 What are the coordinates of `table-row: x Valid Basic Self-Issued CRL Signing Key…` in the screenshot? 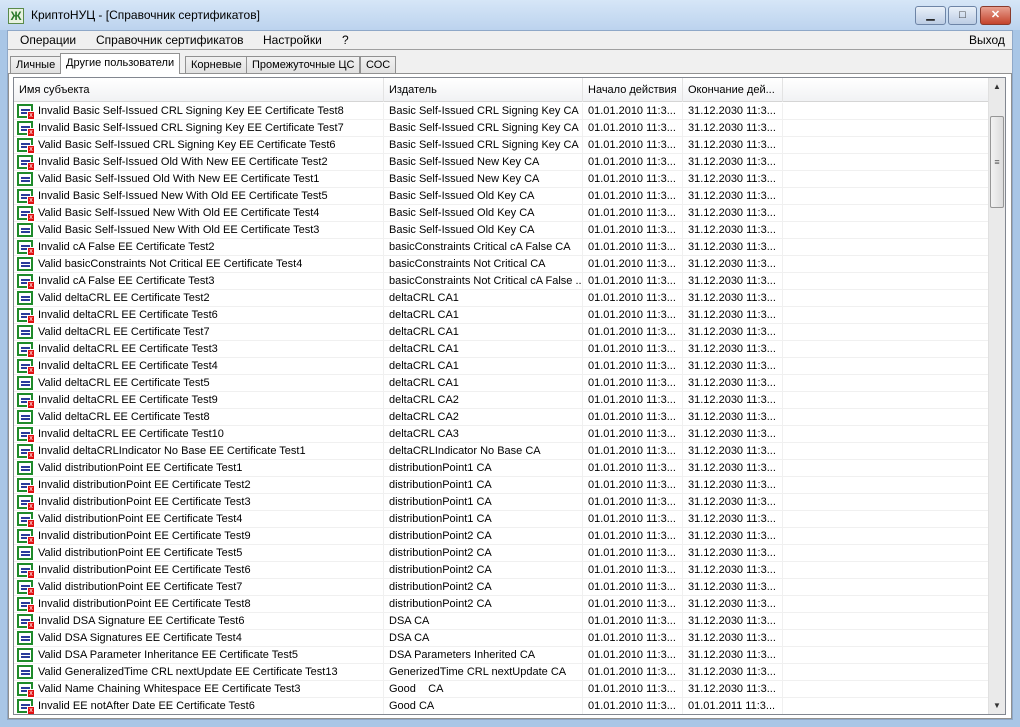 It's located at (501, 145).